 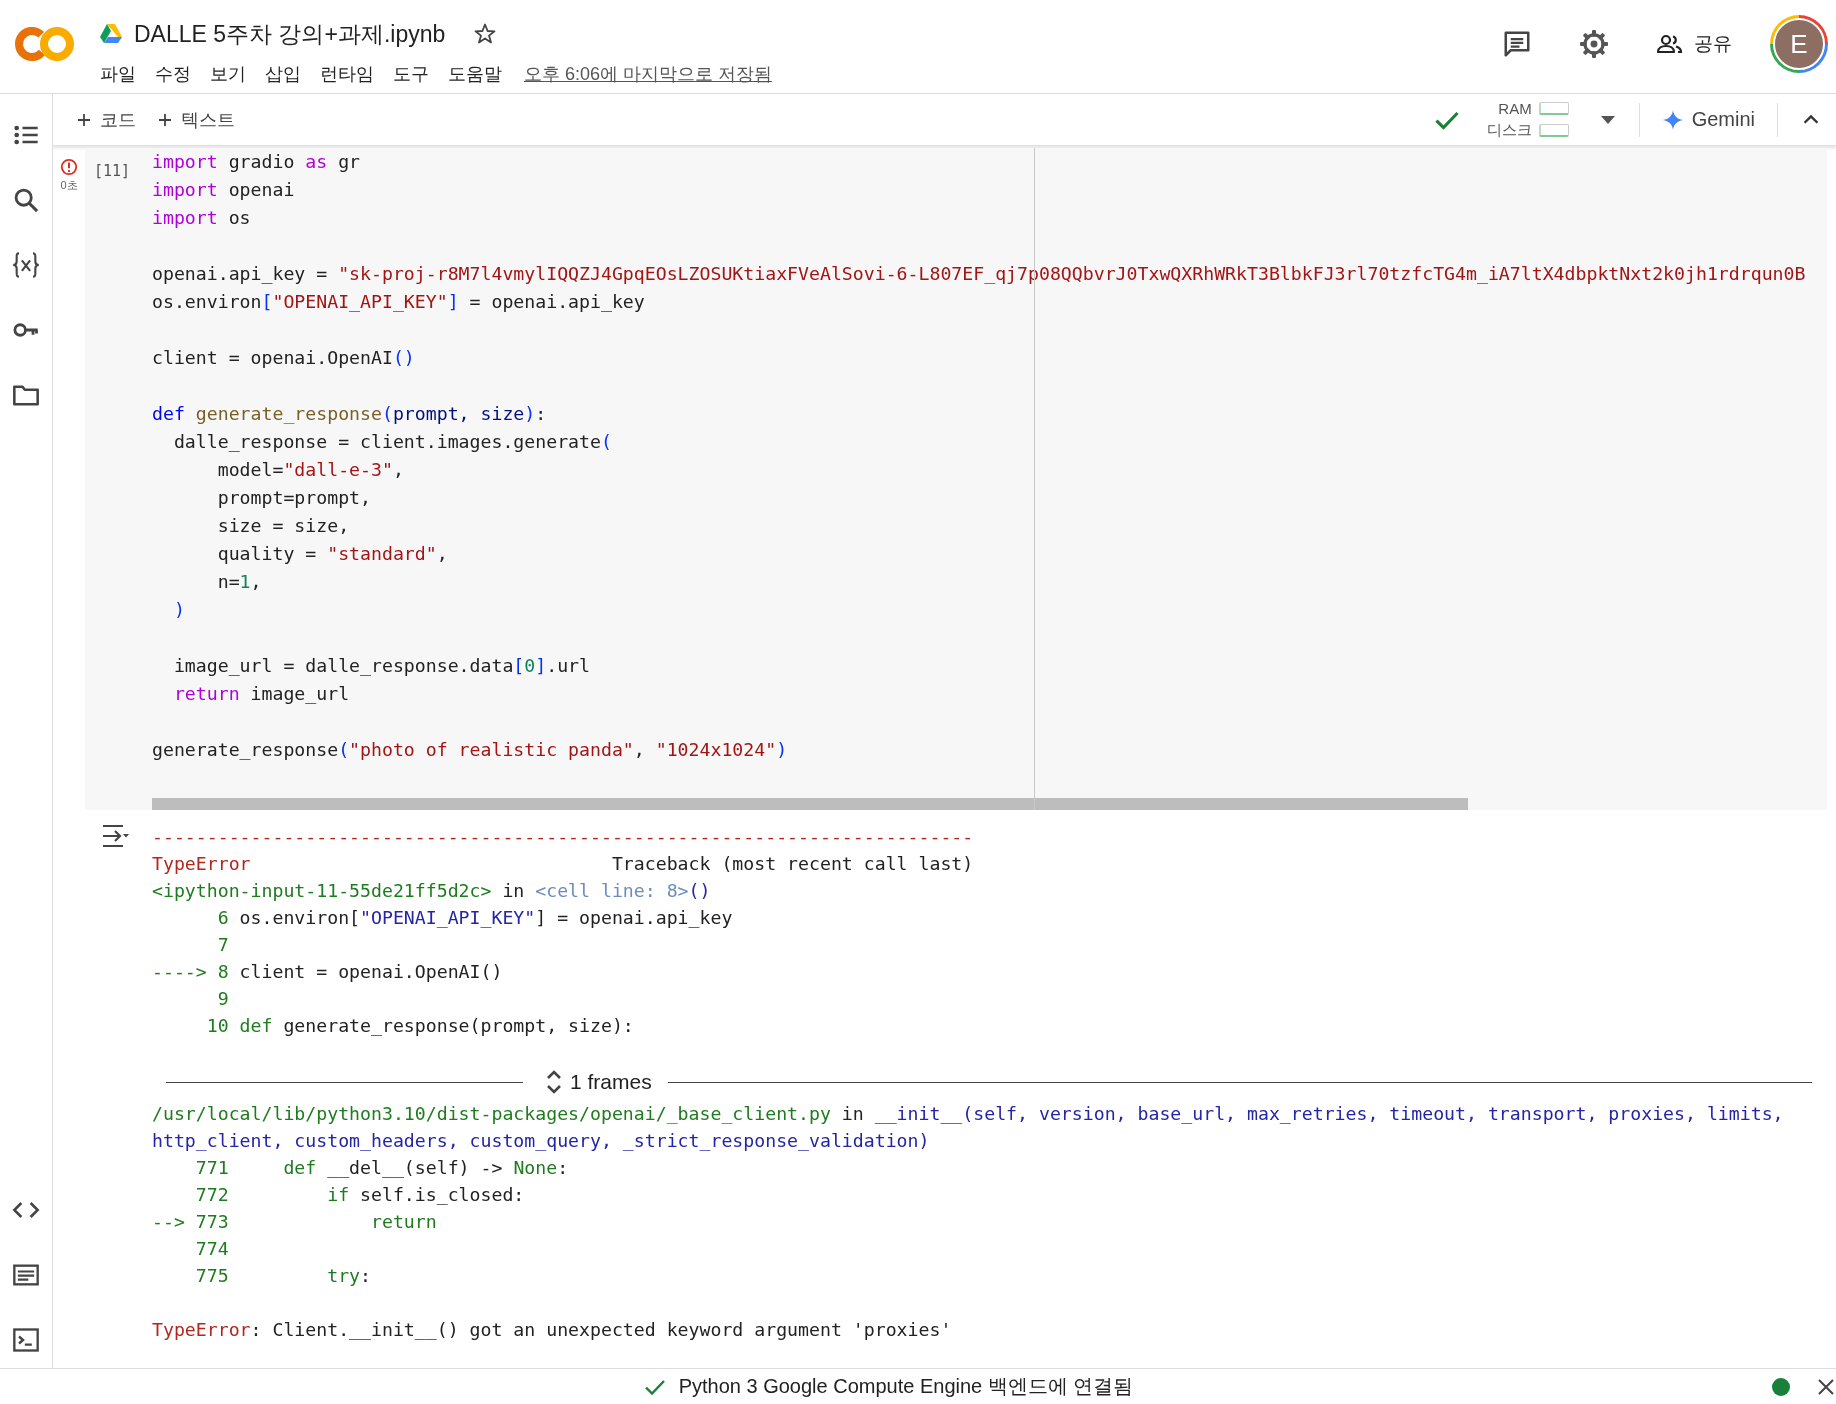 What do you see at coordinates (232, 74) in the screenshot?
I see `menu-item: 보기` at bounding box center [232, 74].